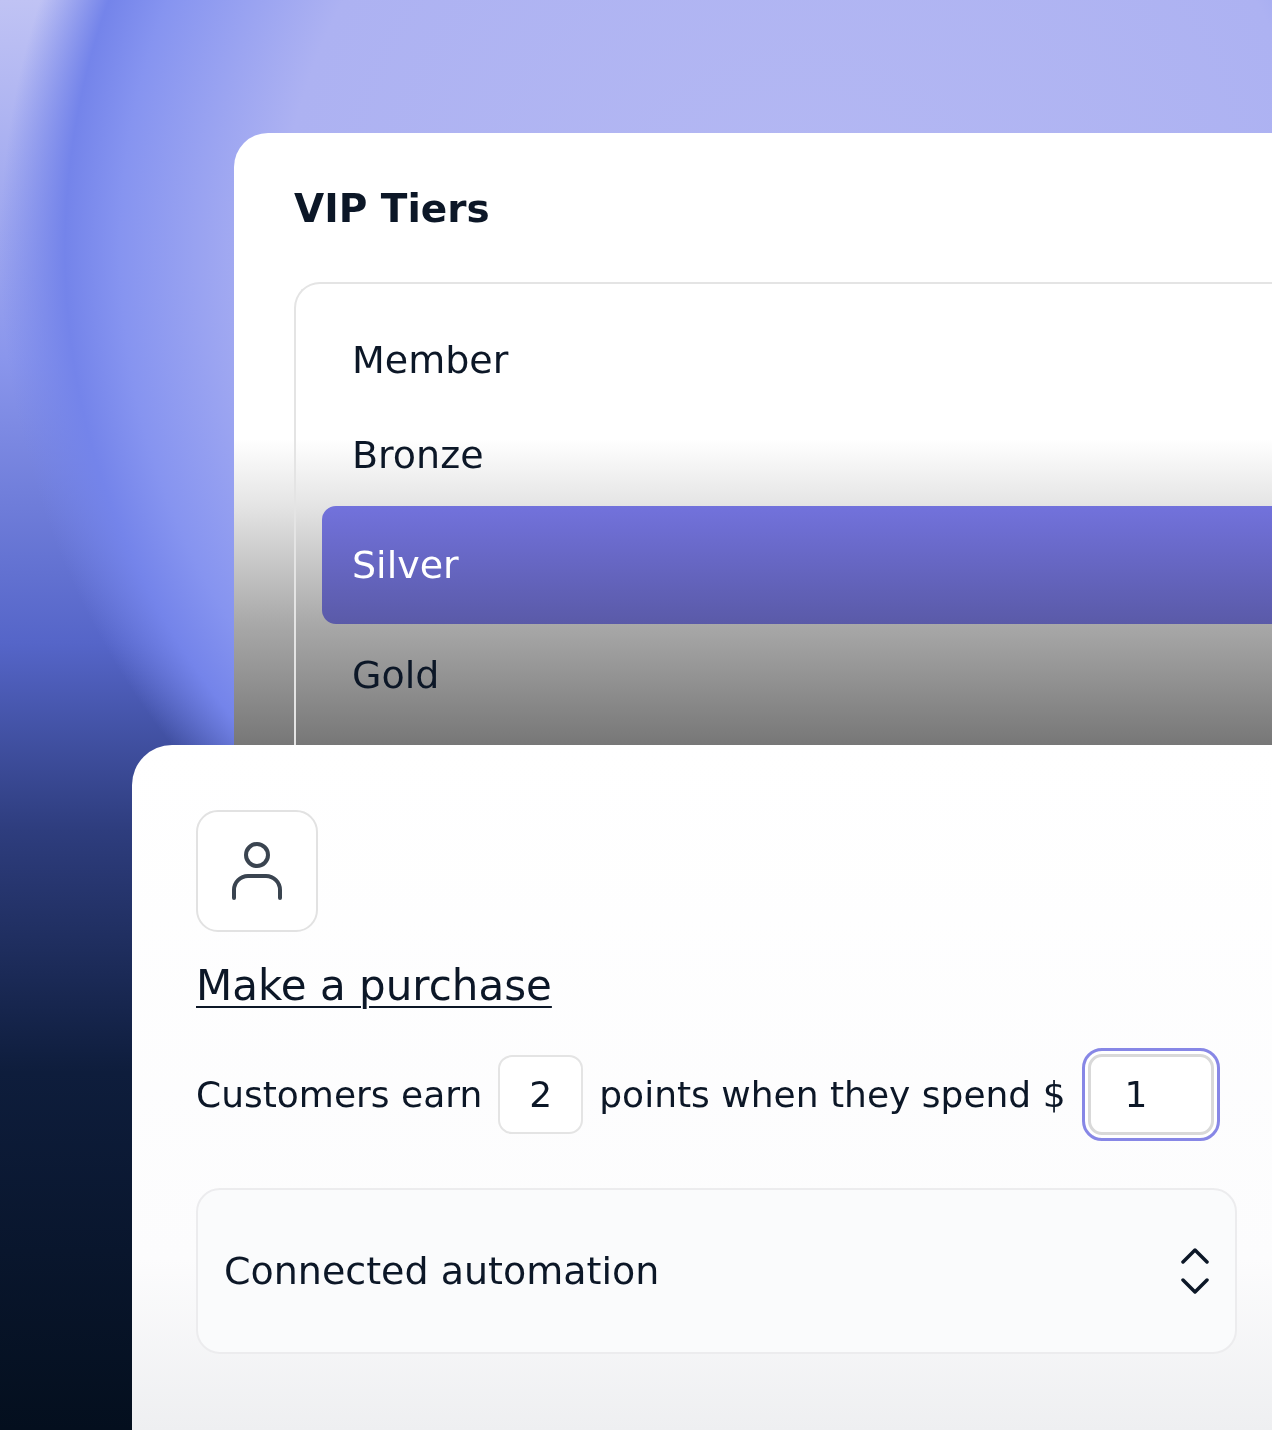 This screenshot has width=1272, height=1430. What do you see at coordinates (1195, 1271) in the screenshot?
I see `chevrons-up-down-icon` at bounding box center [1195, 1271].